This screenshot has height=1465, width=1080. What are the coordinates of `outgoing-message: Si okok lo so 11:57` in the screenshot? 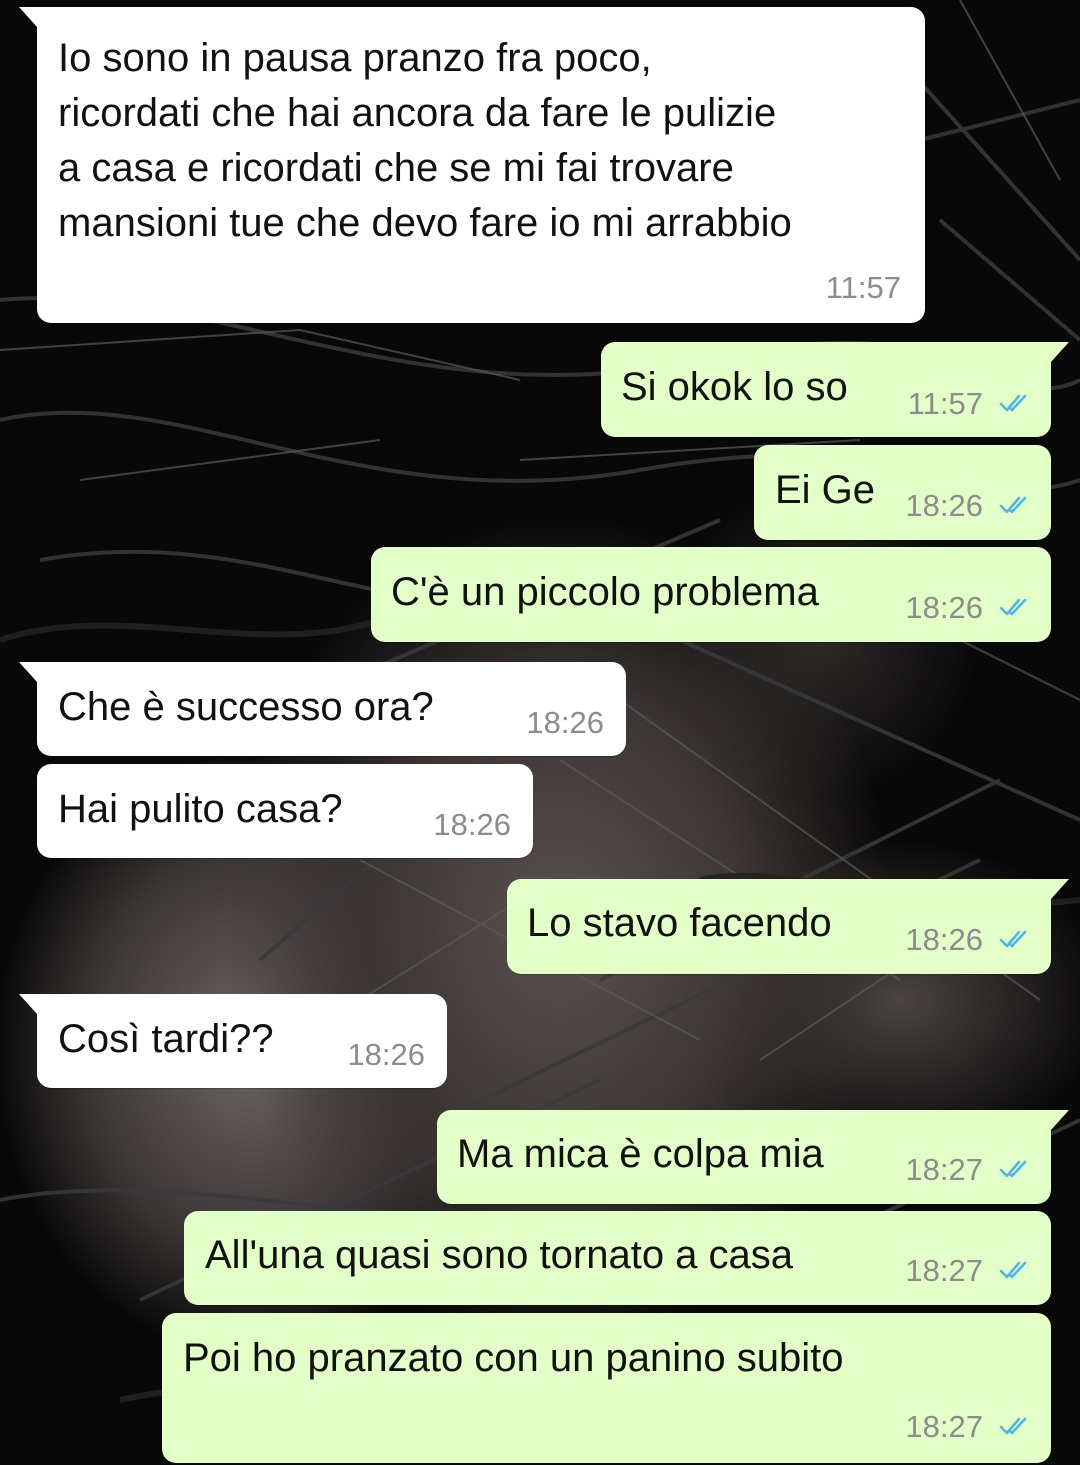 It's located at (835, 389).